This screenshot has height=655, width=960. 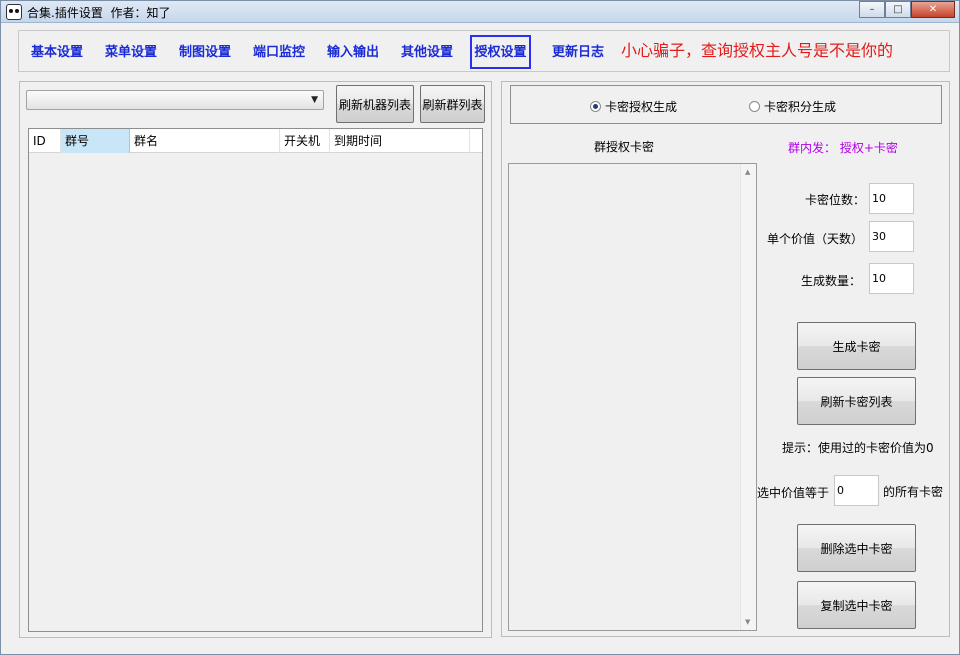 What do you see at coordinates (314, 100) in the screenshot?
I see `chevron-down-icon: ▼` at bounding box center [314, 100].